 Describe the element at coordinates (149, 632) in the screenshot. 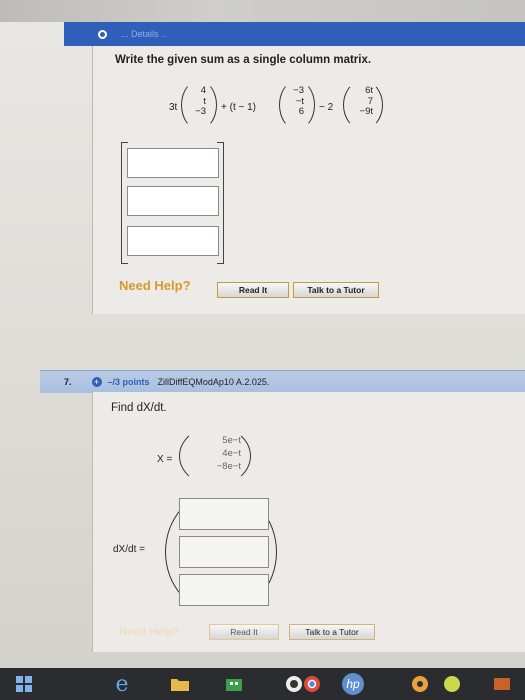

I see `need-help-label-7: Need Help?` at that location.